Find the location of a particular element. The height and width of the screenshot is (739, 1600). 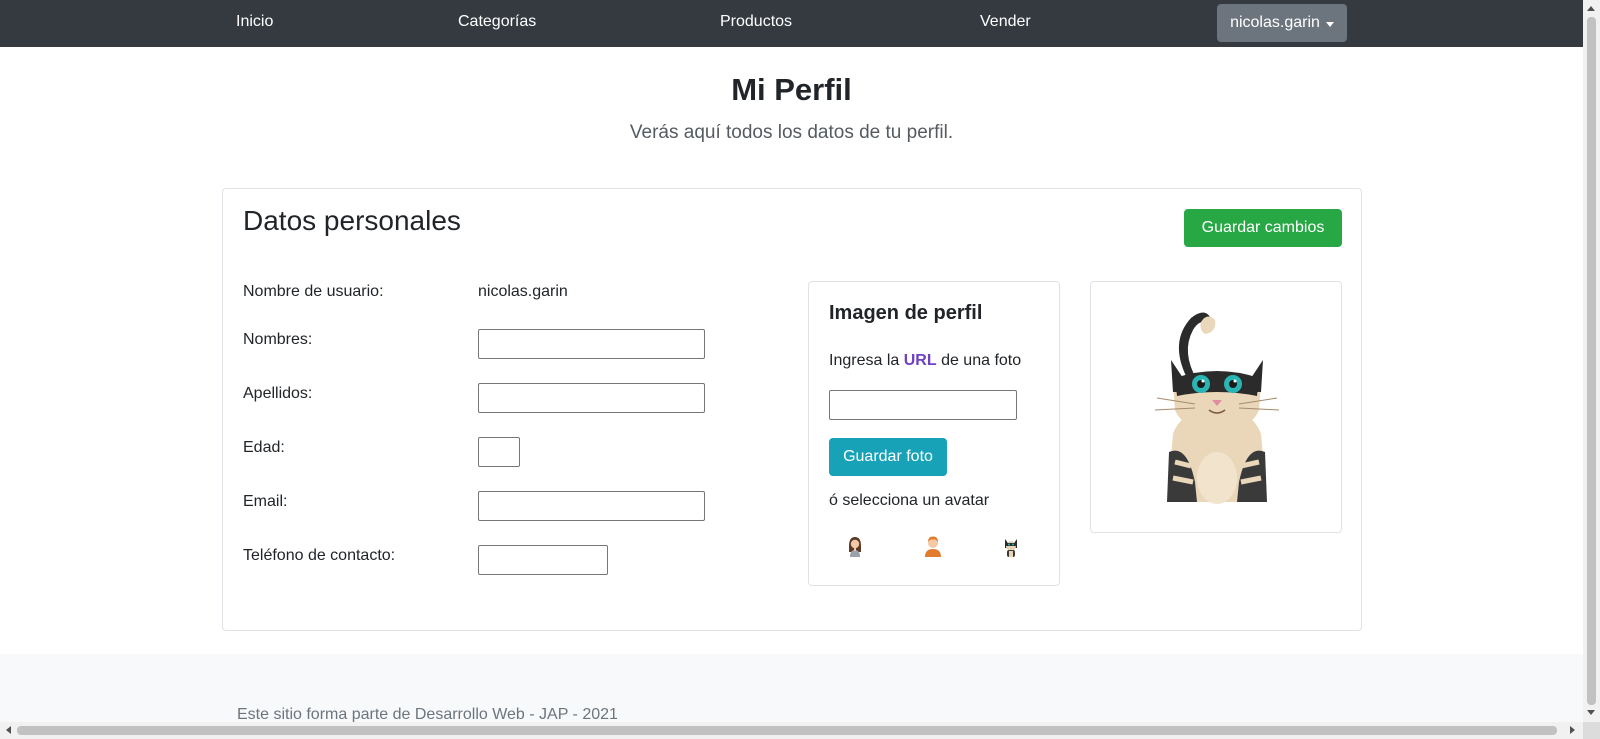

user-menu-button: nicolas.garin is located at coordinates (1282, 23).